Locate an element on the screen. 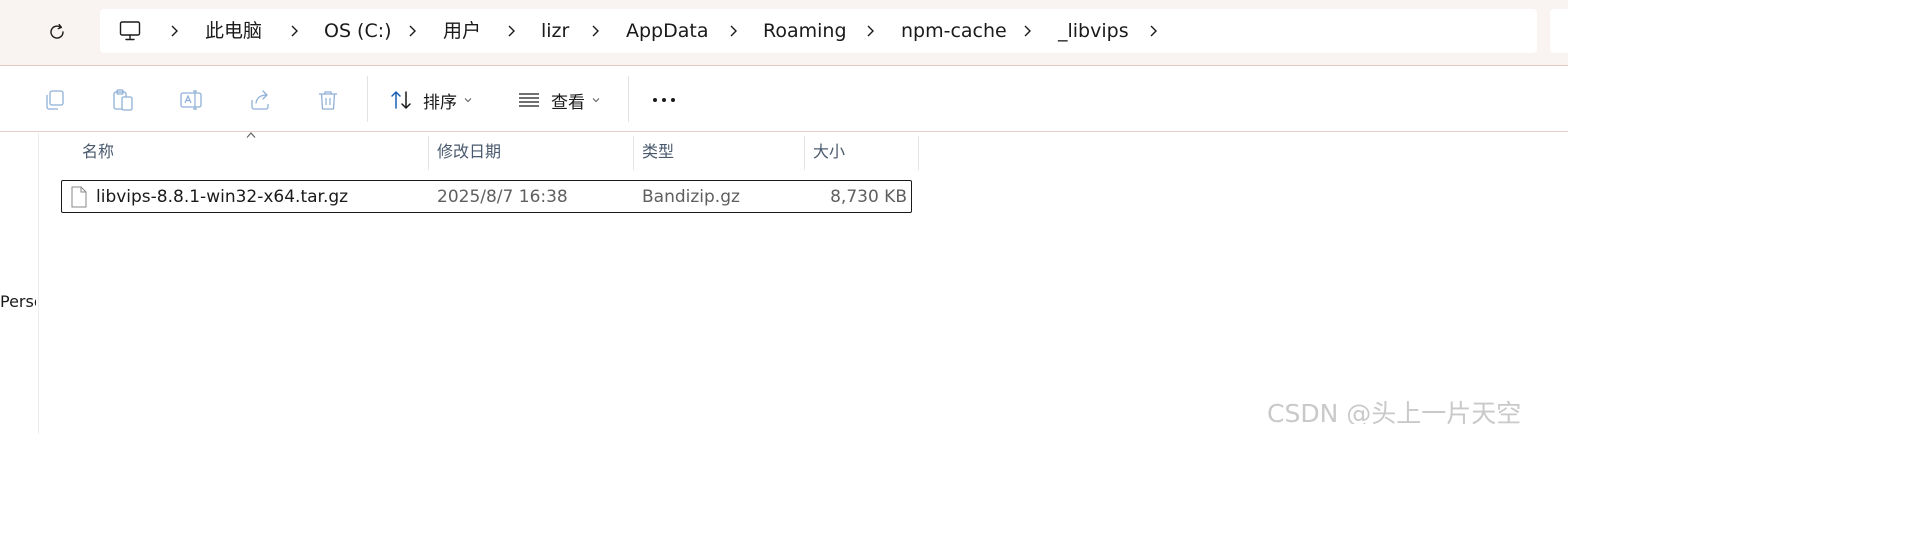 The image size is (1925, 534). this-pc-icon is located at coordinates (130, 31).